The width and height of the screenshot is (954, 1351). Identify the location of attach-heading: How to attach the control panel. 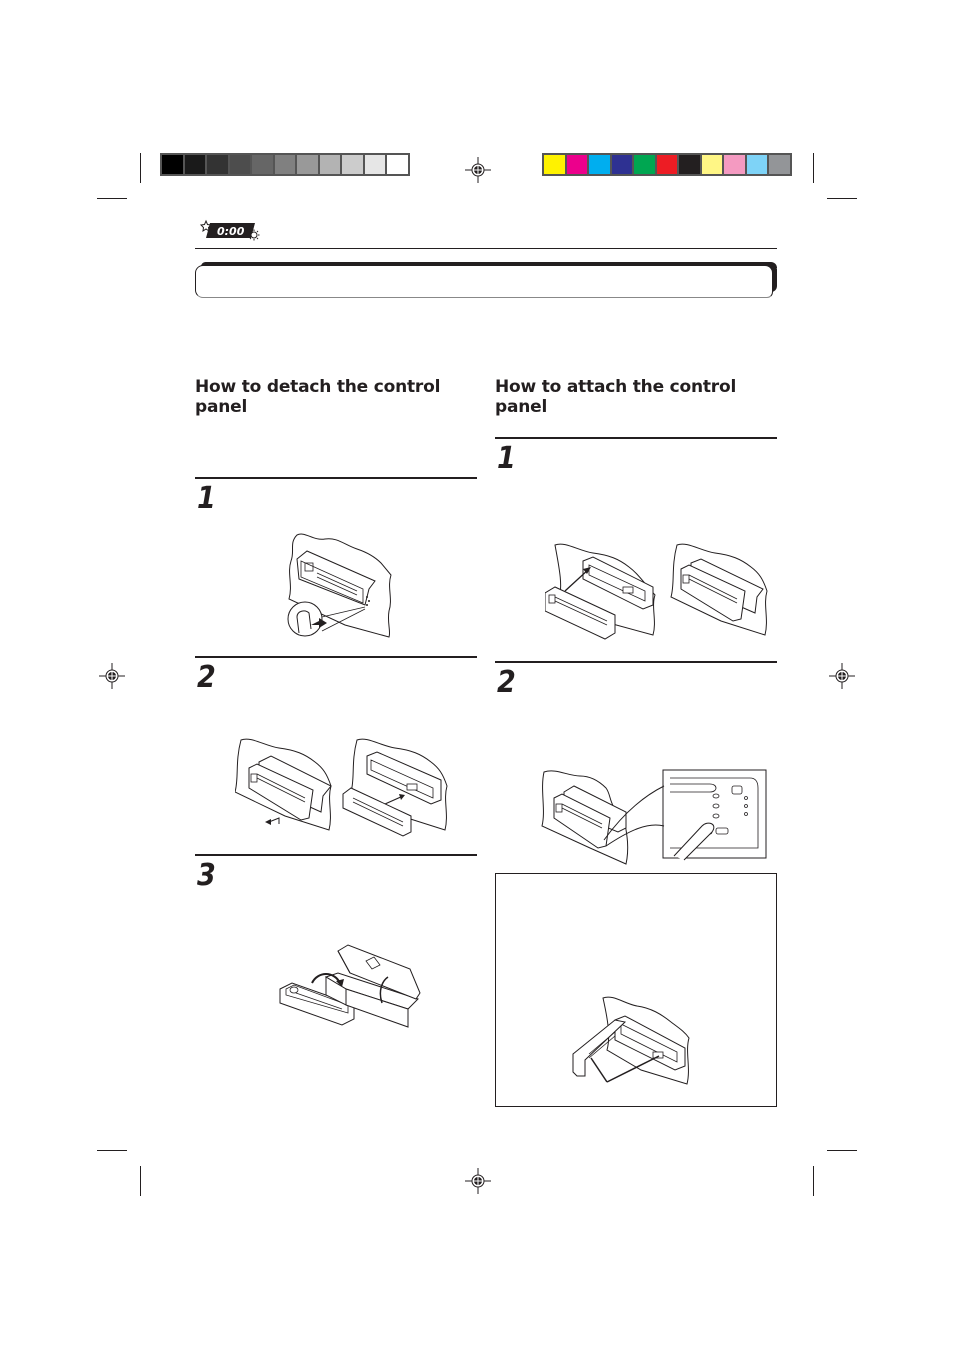
(616, 397).